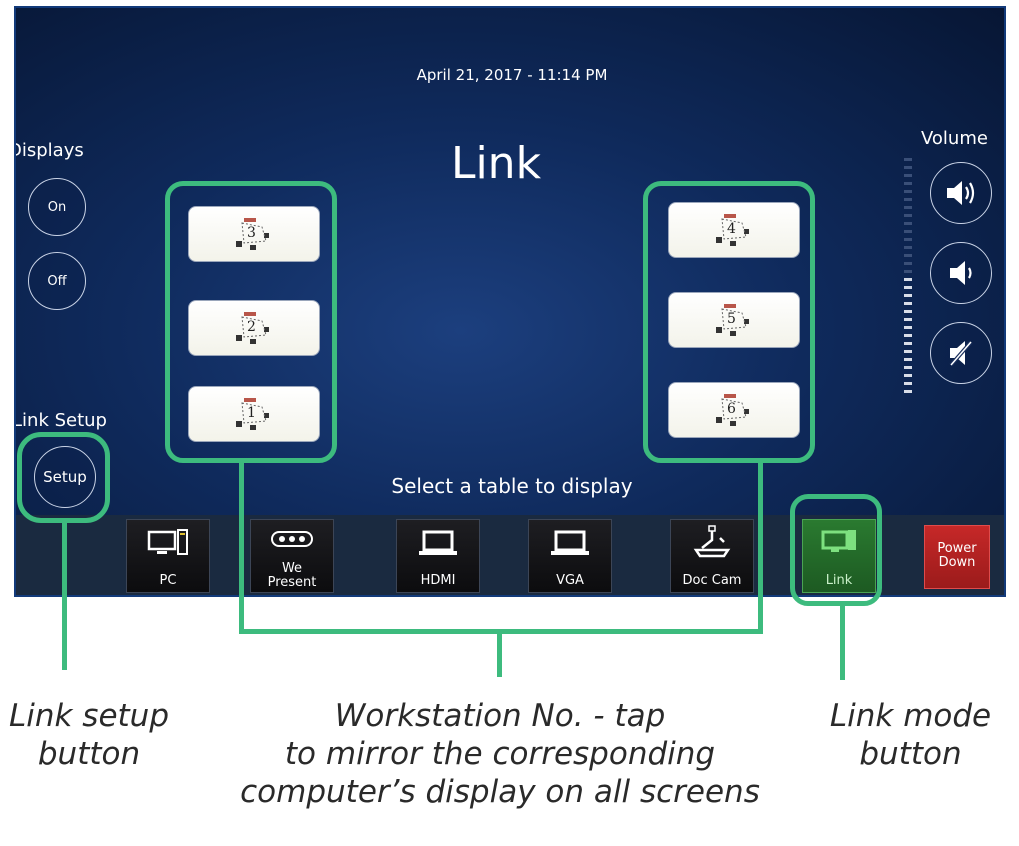  I want to click on source-label: PC, so click(168, 580).